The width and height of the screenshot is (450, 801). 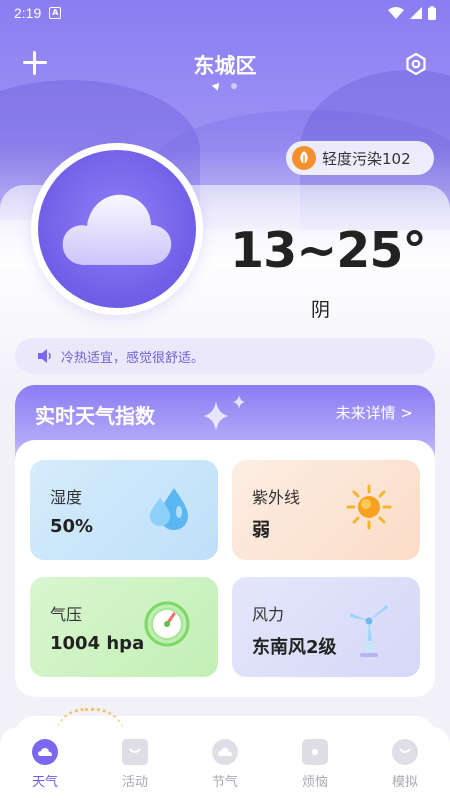 I want to click on tab-label: 活动, so click(x=134, y=782).